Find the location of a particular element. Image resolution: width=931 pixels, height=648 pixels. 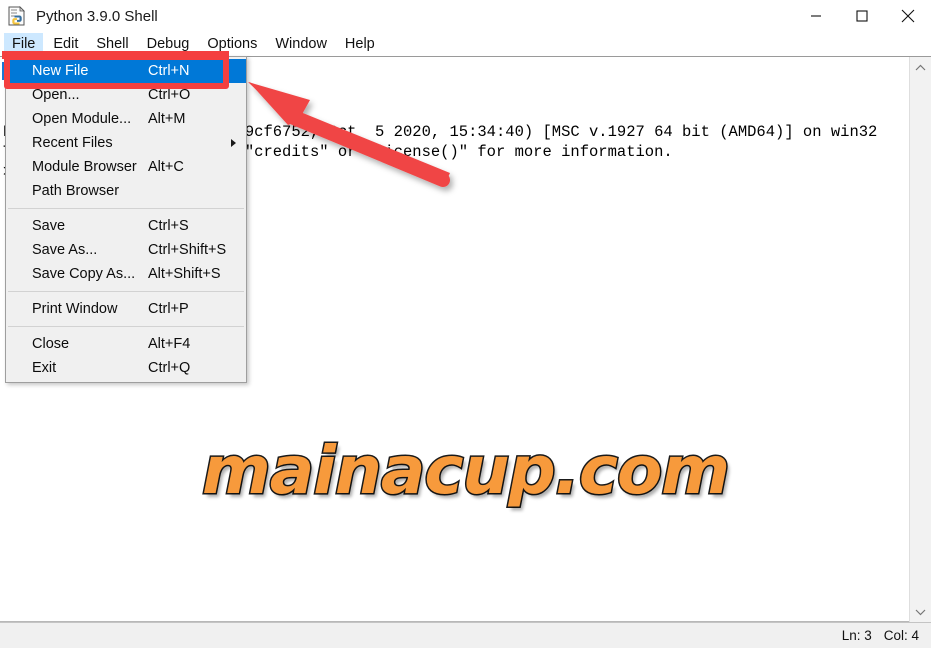

menu-item-label: Save is located at coordinates (49, 226).